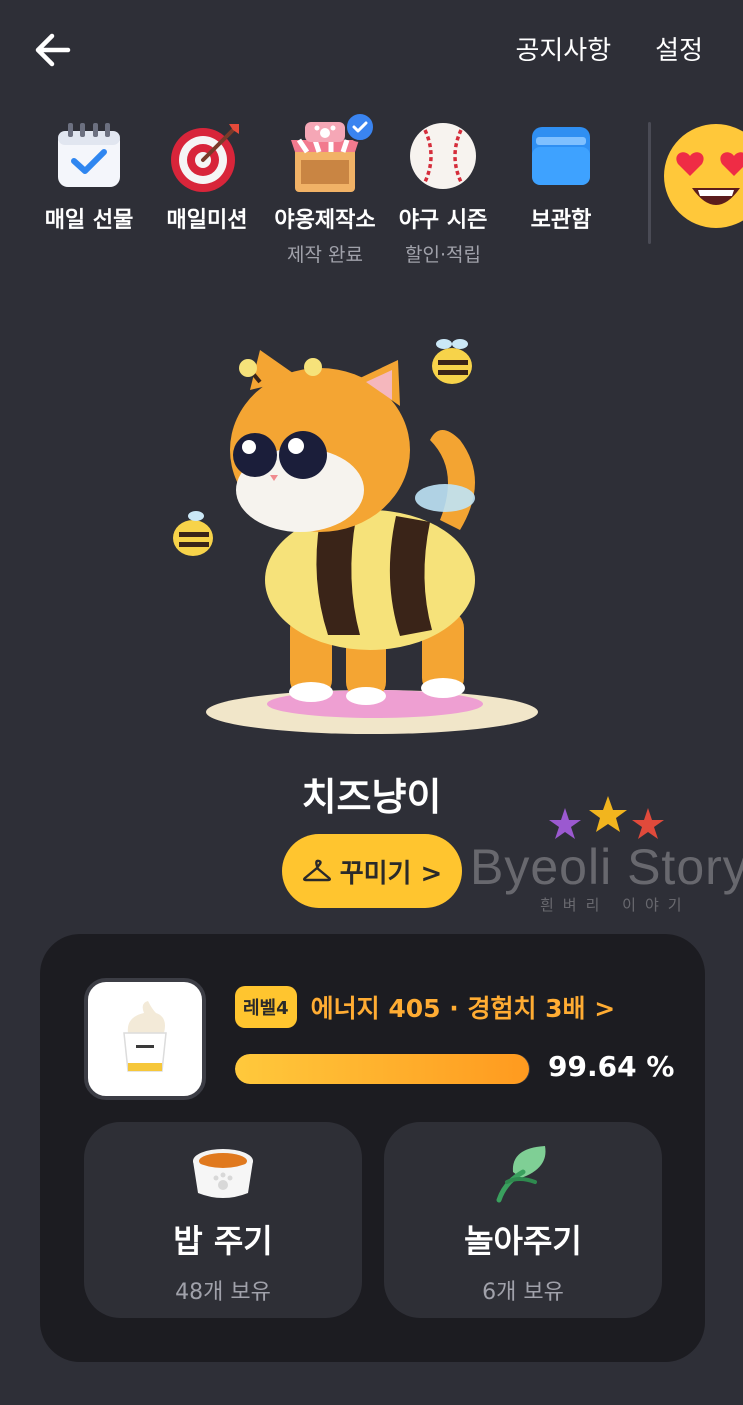 The image size is (743, 1405). What do you see at coordinates (360, 127) in the screenshot?
I see `completed-check-badge` at bounding box center [360, 127].